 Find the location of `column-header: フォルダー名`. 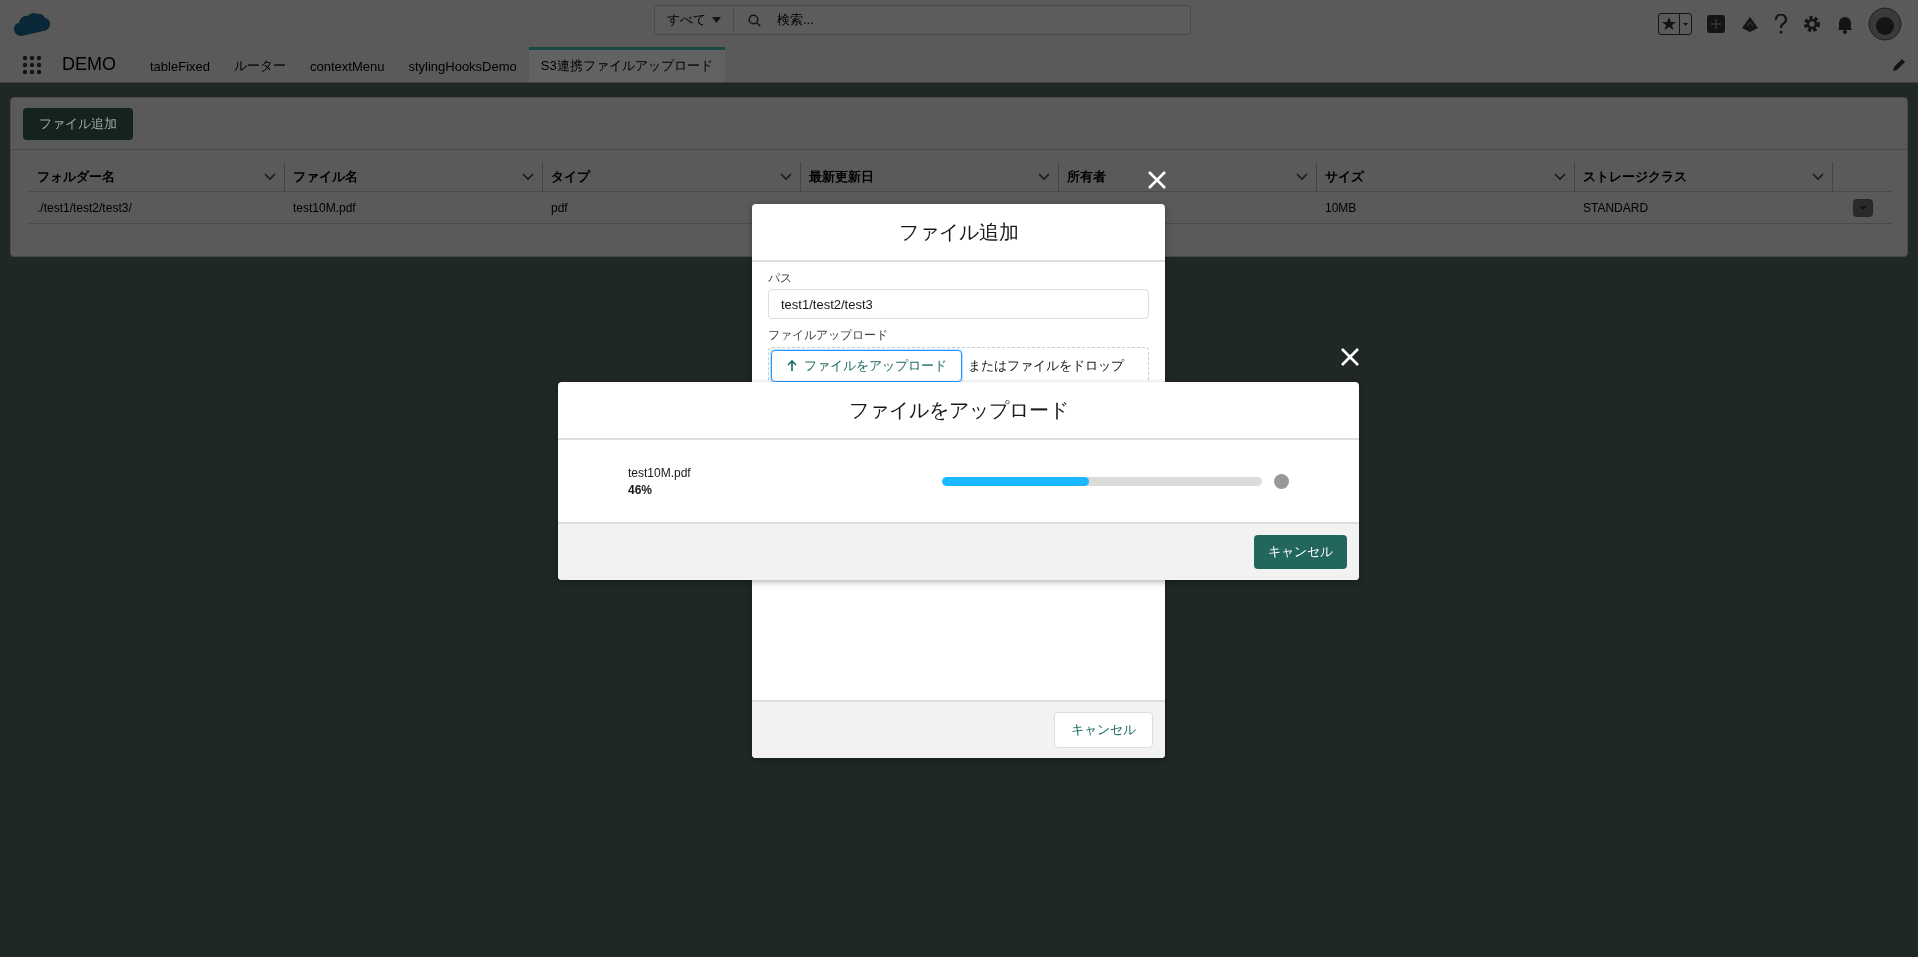

column-header: フォルダー名 is located at coordinates (76, 176).